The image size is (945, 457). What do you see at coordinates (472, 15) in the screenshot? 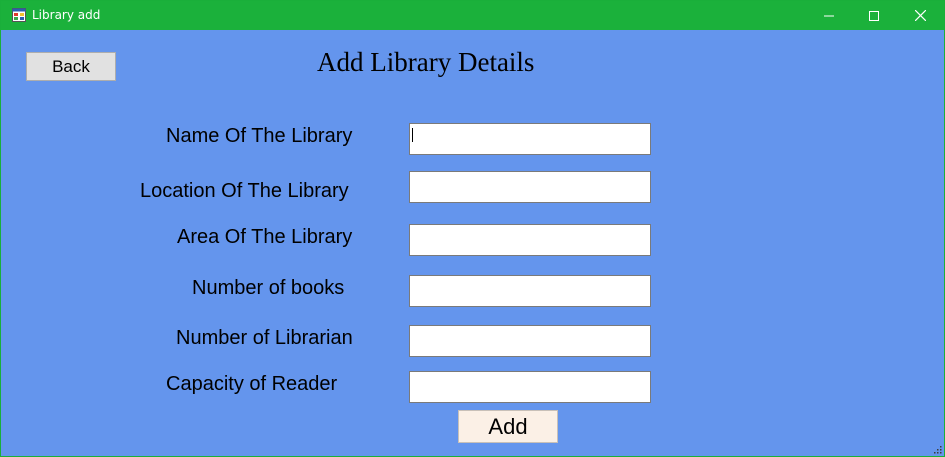
I see `title-bar: Library add` at bounding box center [472, 15].